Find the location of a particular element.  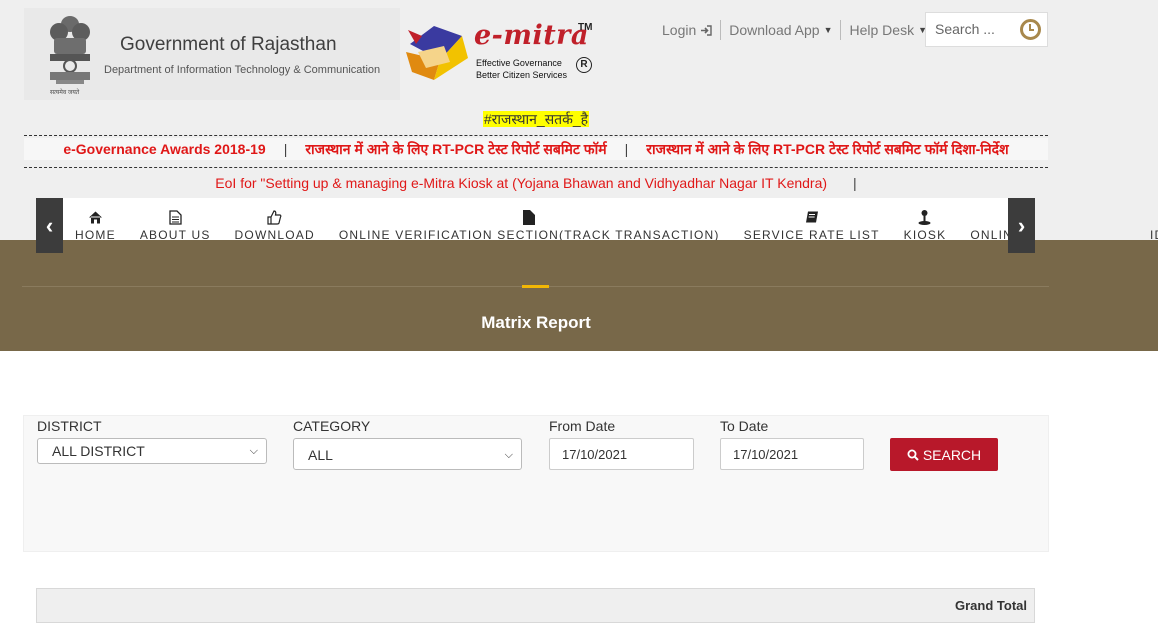

download-app-dropdown: Download App ▼ is located at coordinates (780, 30).